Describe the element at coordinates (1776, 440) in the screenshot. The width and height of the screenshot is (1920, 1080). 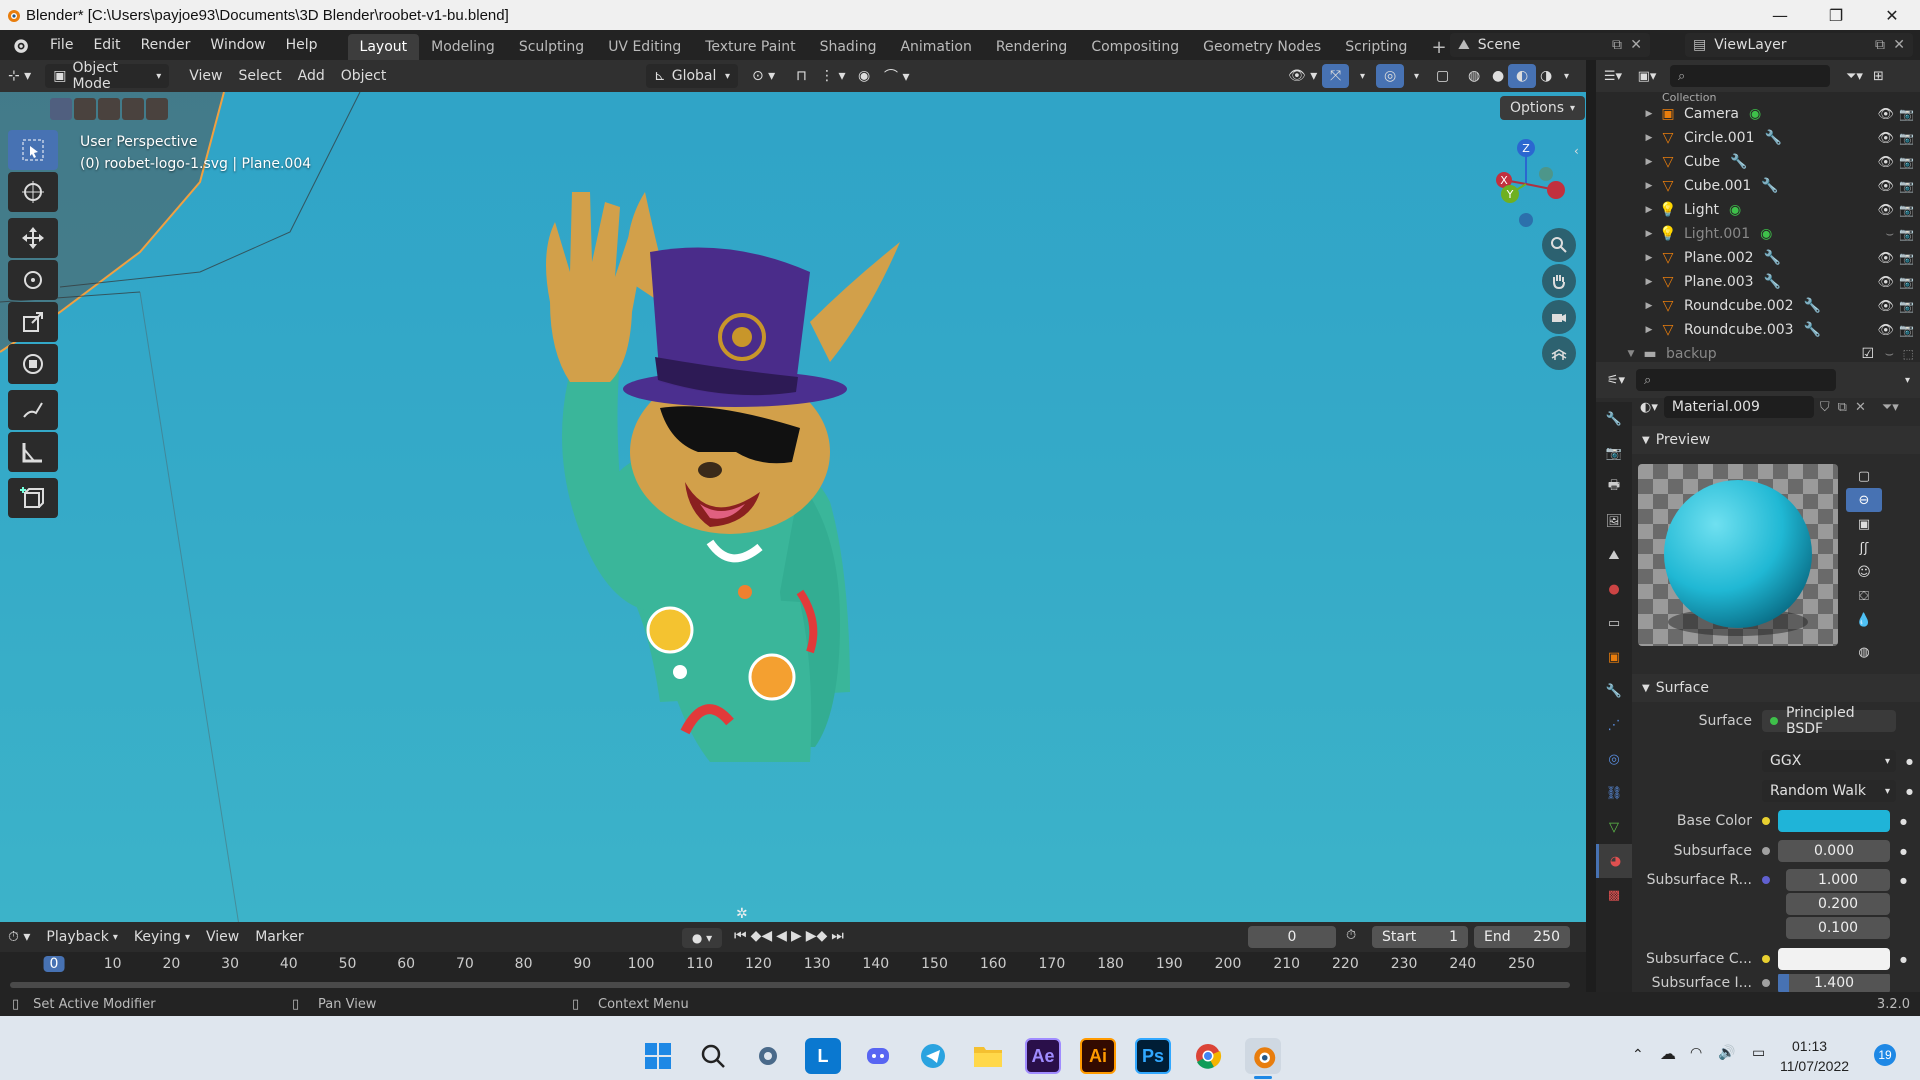
I see `preview-section-header: ▼ Preview` at that location.